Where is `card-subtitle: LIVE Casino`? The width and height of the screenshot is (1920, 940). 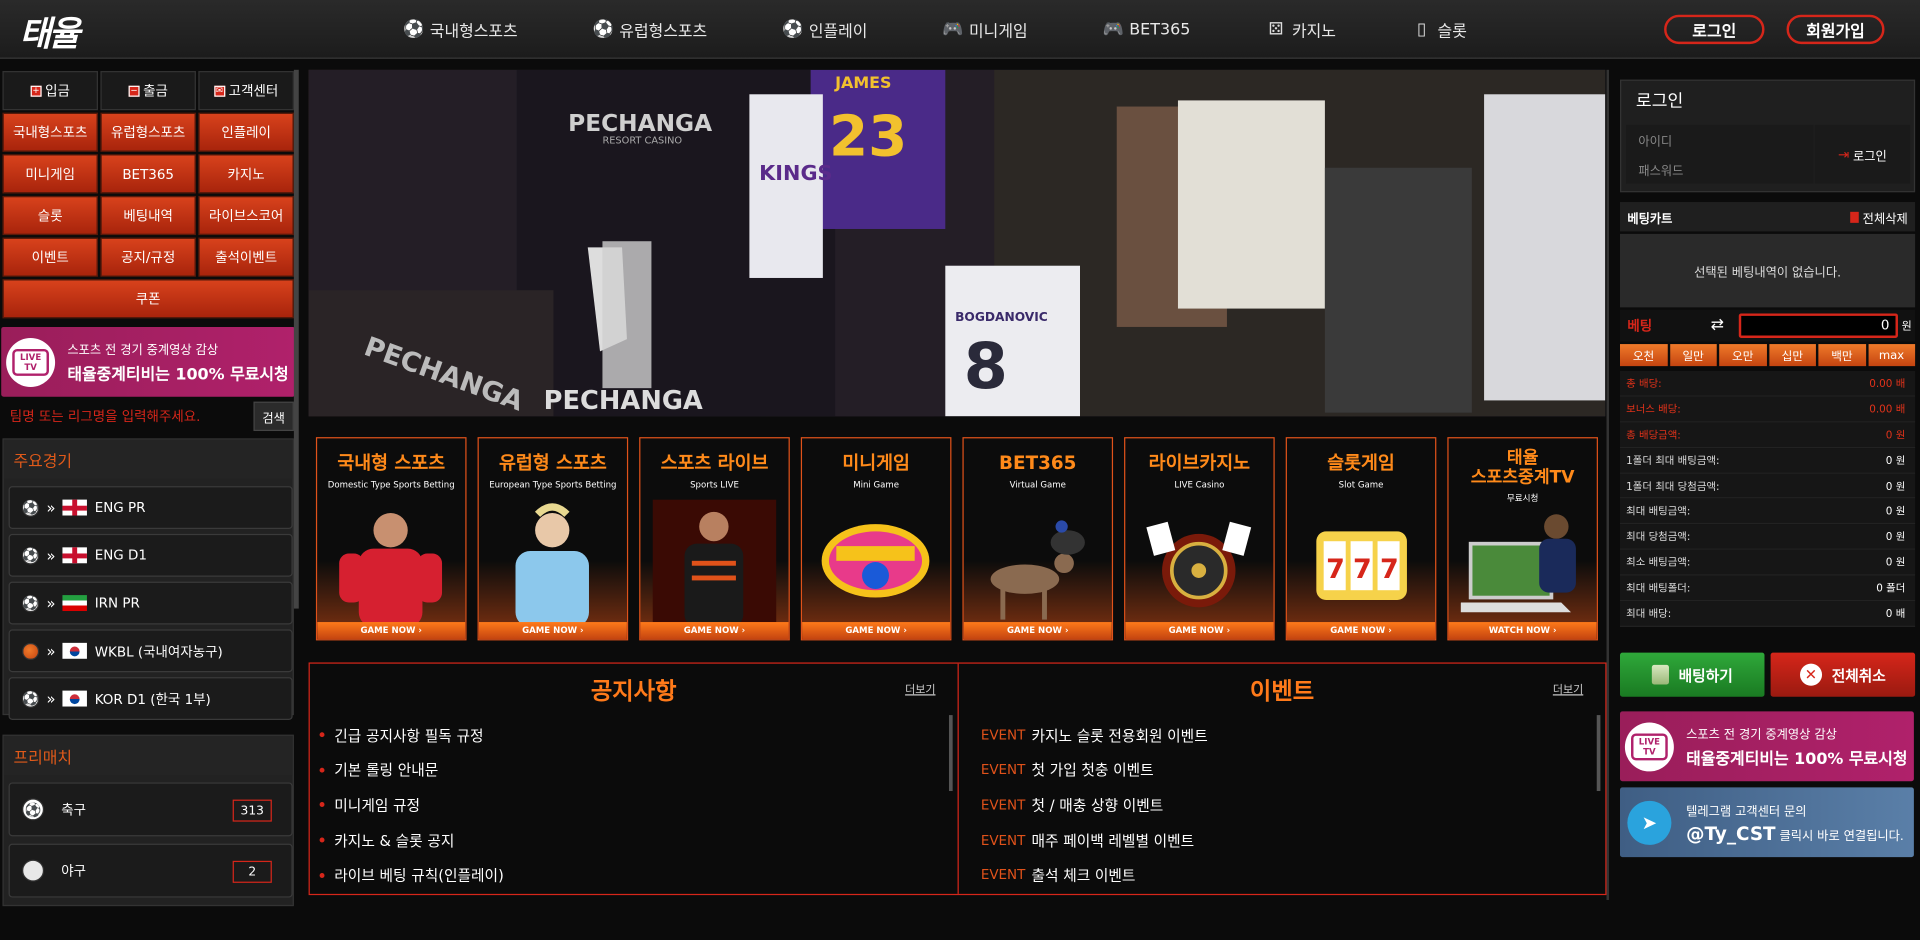
card-subtitle: LIVE Casino is located at coordinates (1199, 485).